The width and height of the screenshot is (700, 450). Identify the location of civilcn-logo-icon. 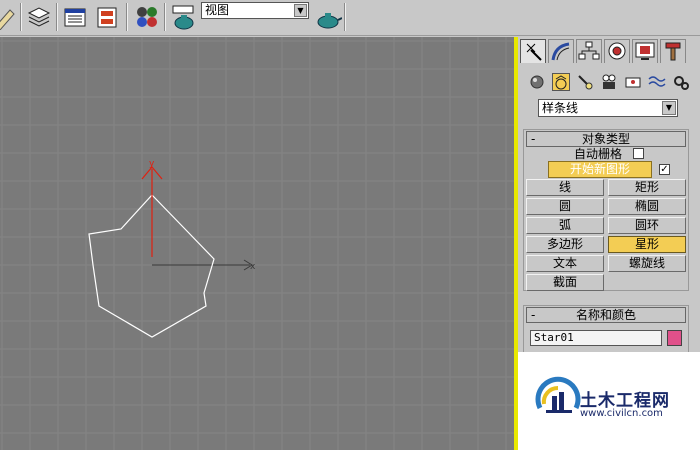
(558, 394).